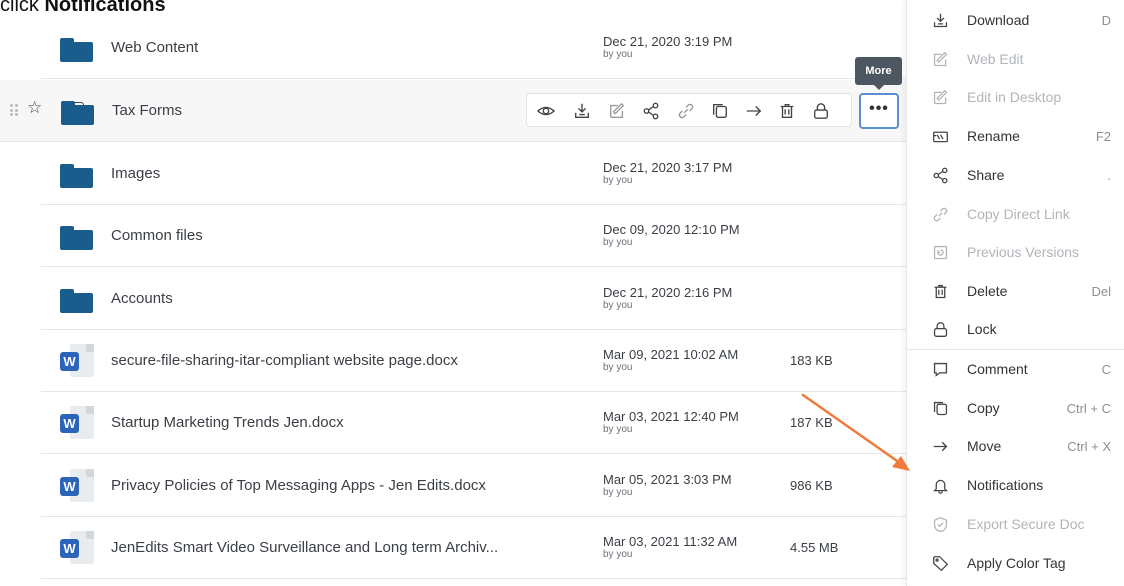 This screenshot has width=1124, height=586. What do you see at coordinates (671, 354) in the screenshot?
I see `file-date: Mar 09, 2021 10:02 AM` at bounding box center [671, 354].